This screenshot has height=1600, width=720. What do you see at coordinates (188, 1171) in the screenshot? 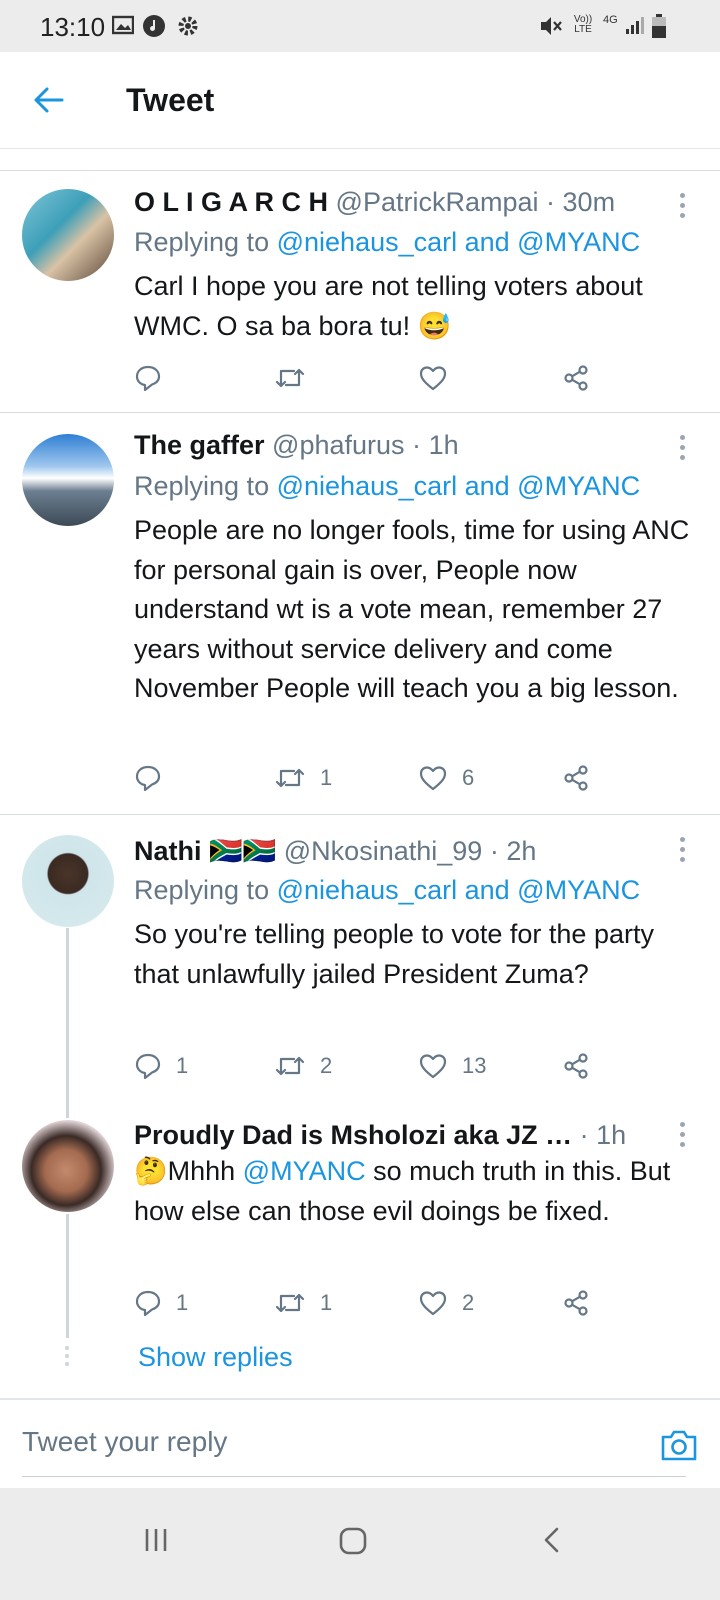
I see `tweet-text-start: 🤔Mhhh` at bounding box center [188, 1171].